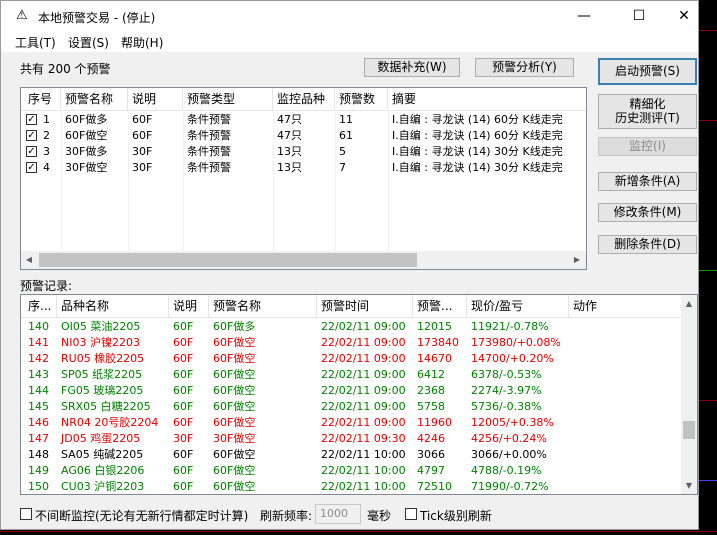  I want to click on cond-name: 60F做空, so click(86, 135).